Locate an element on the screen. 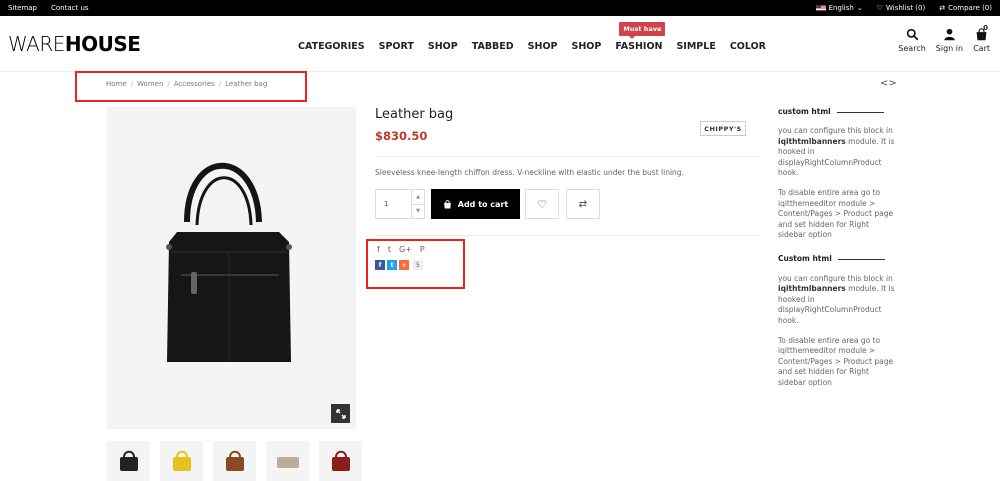 The image size is (1000, 481). thumbnail-strip is located at coordinates (234, 461).